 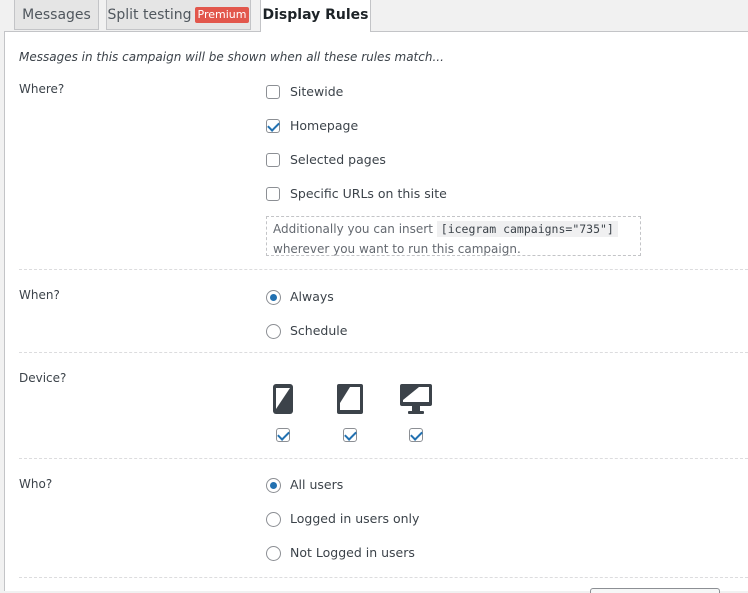 I want to click on tab-display-rules-label: Display Rules, so click(x=315, y=15).